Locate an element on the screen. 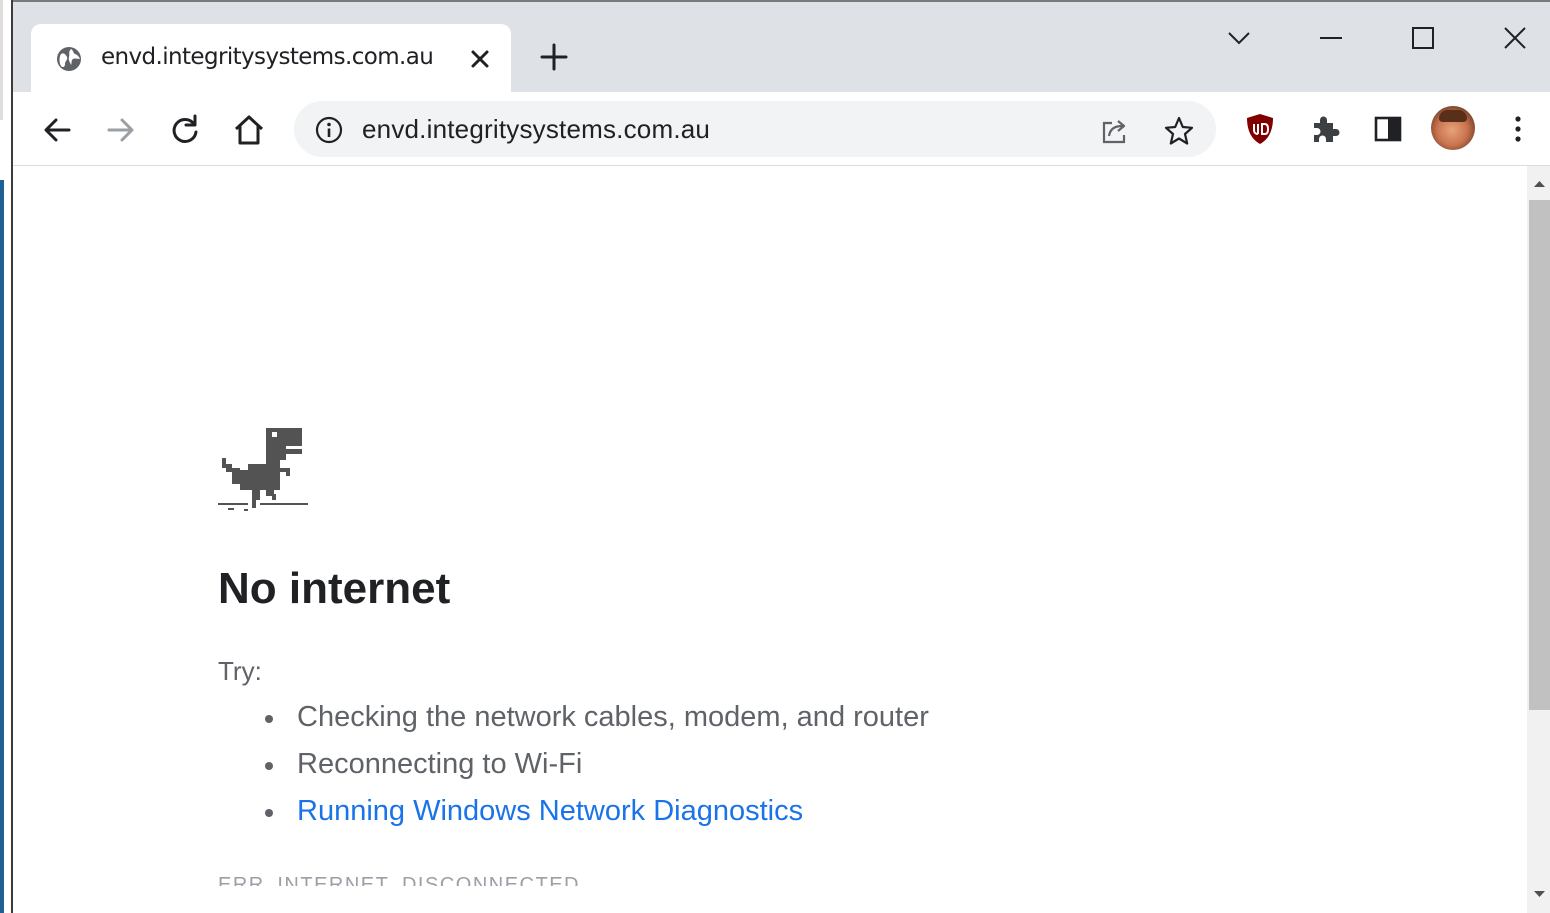 The image size is (1550, 913). close-window-icon is located at coordinates (1515, 38).